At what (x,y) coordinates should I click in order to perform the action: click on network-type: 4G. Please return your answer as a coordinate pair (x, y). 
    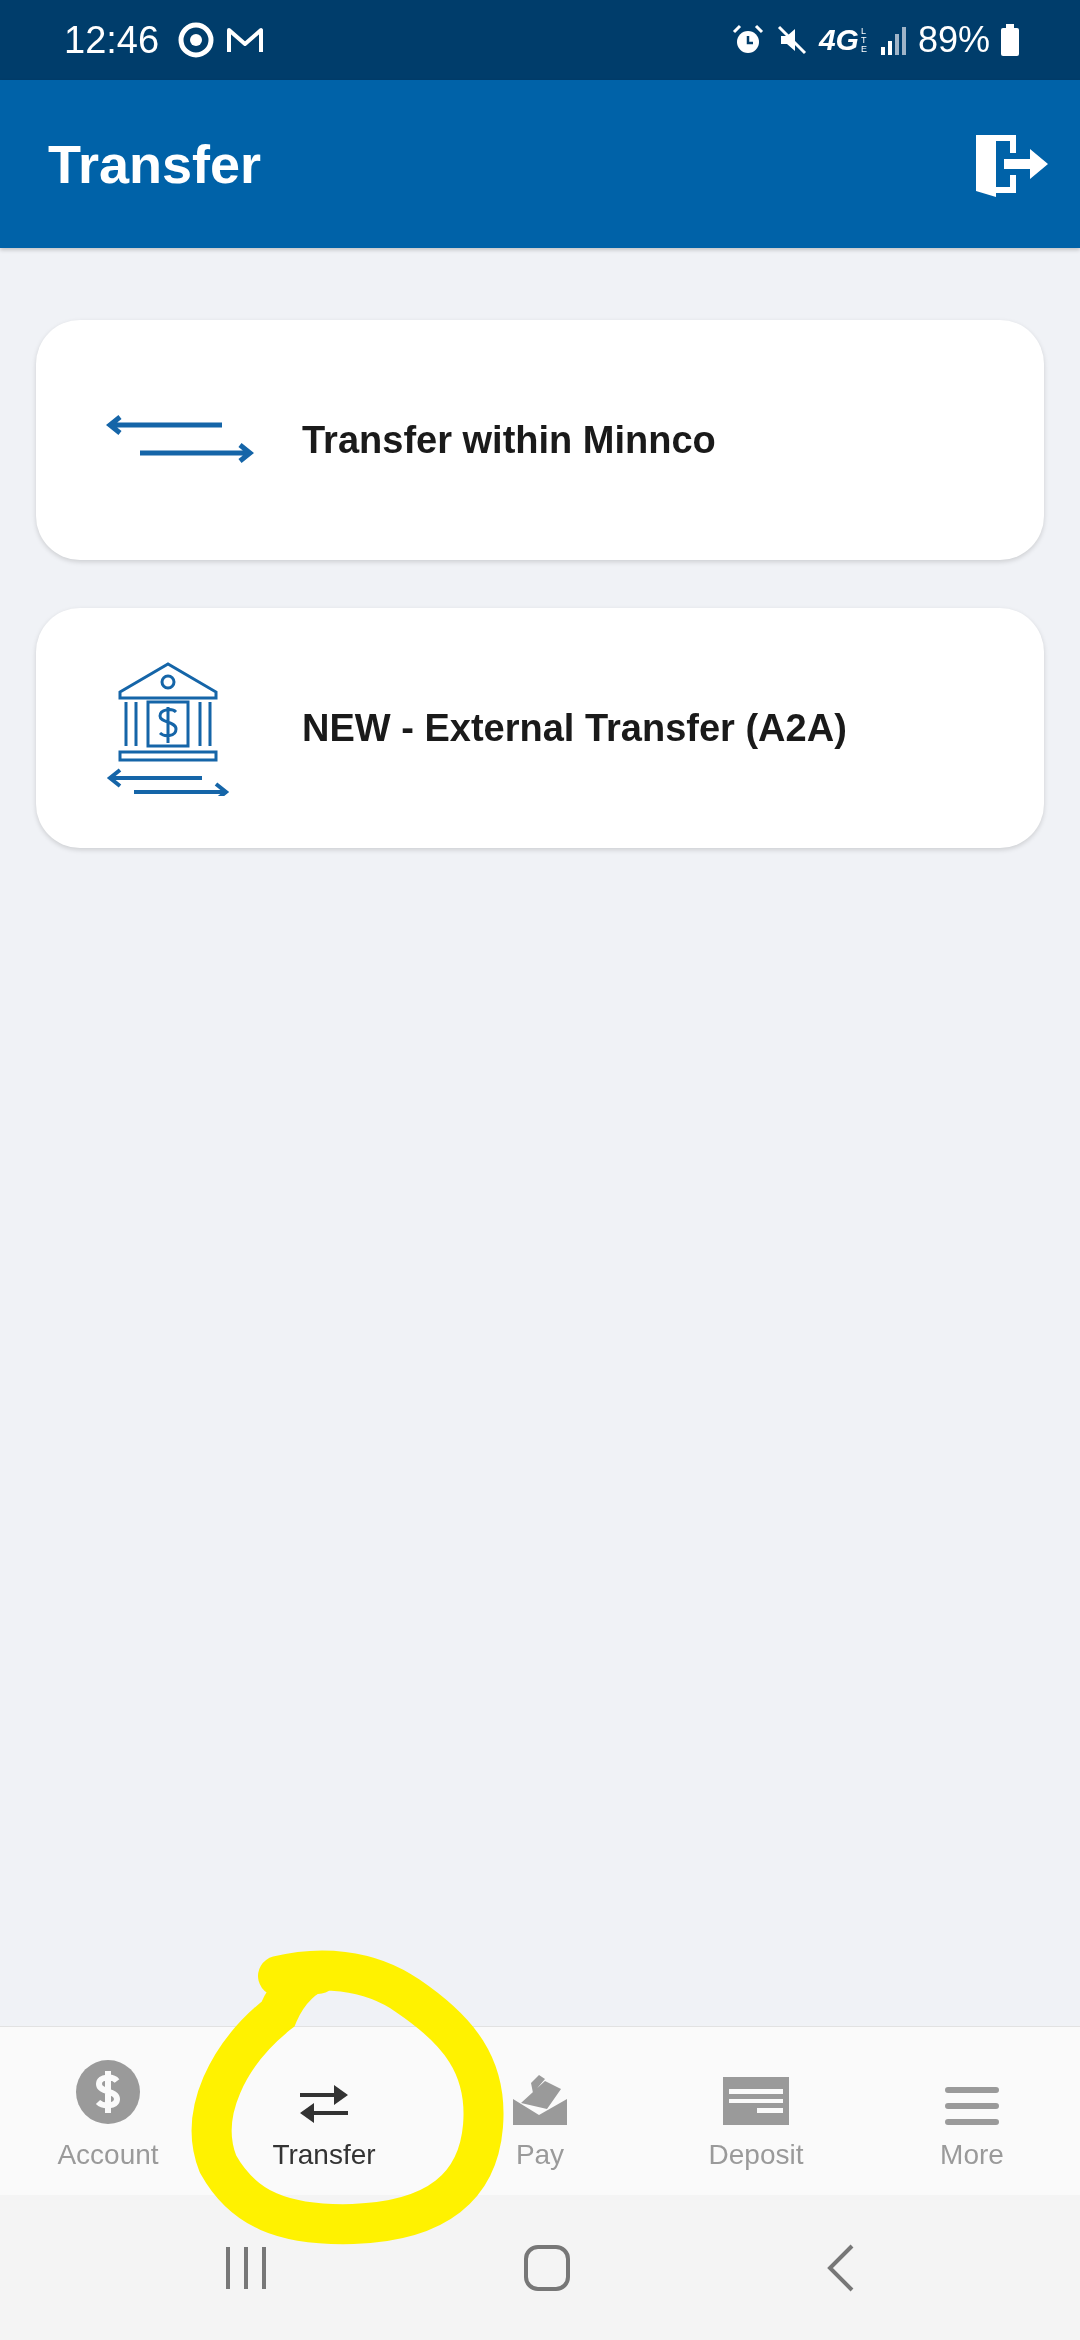
    Looking at the image, I should click on (838, 40).